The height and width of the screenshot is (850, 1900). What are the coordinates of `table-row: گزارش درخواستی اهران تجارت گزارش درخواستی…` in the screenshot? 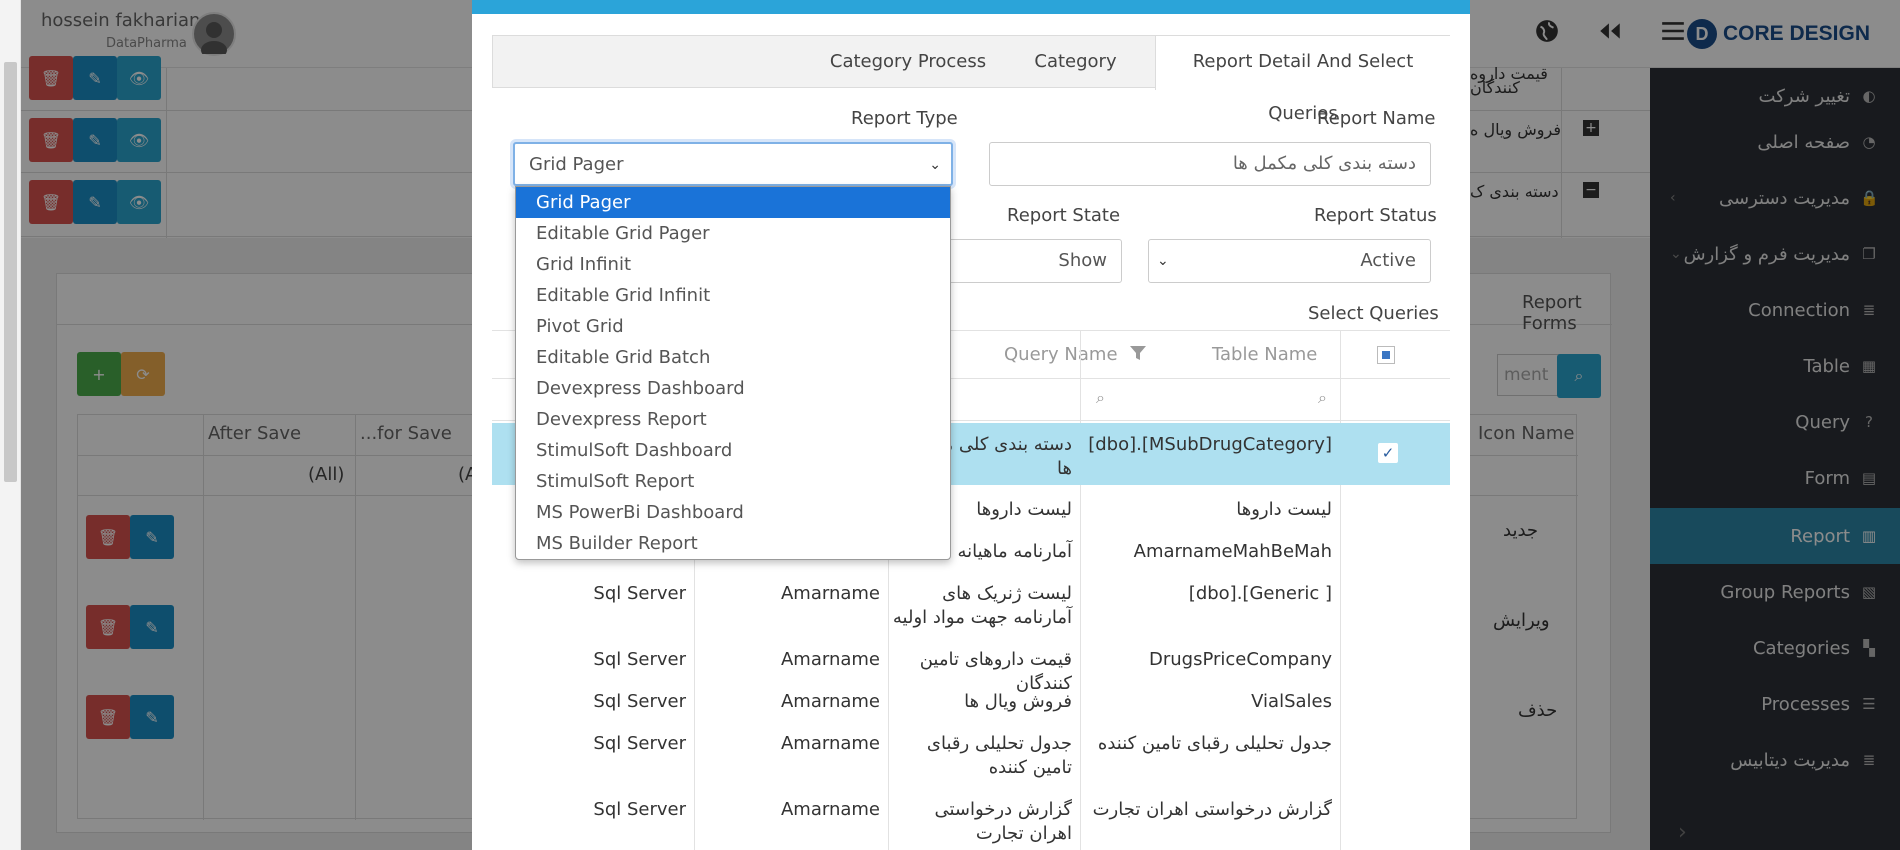 It's located at (971, 820).